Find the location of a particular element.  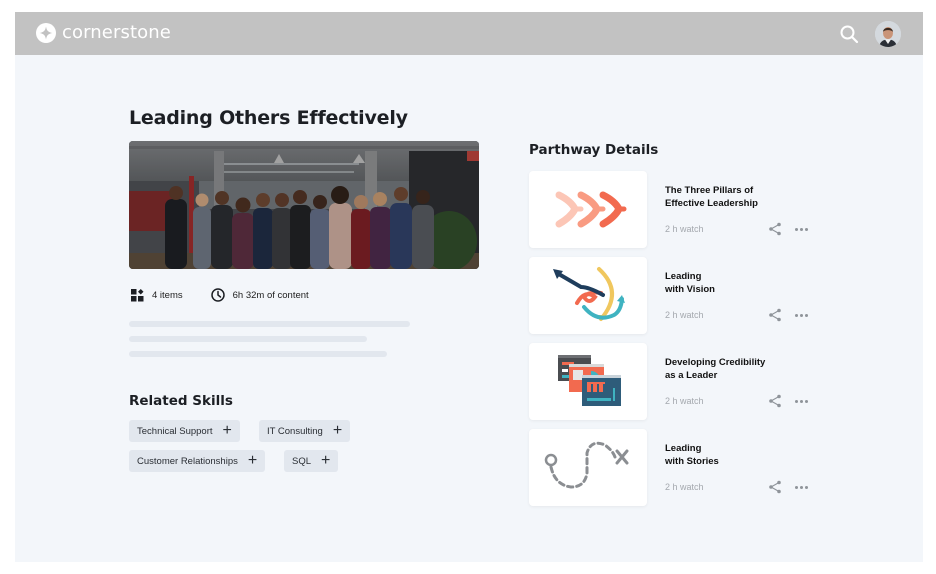

user-avatar is located at coordinates (888, 34).